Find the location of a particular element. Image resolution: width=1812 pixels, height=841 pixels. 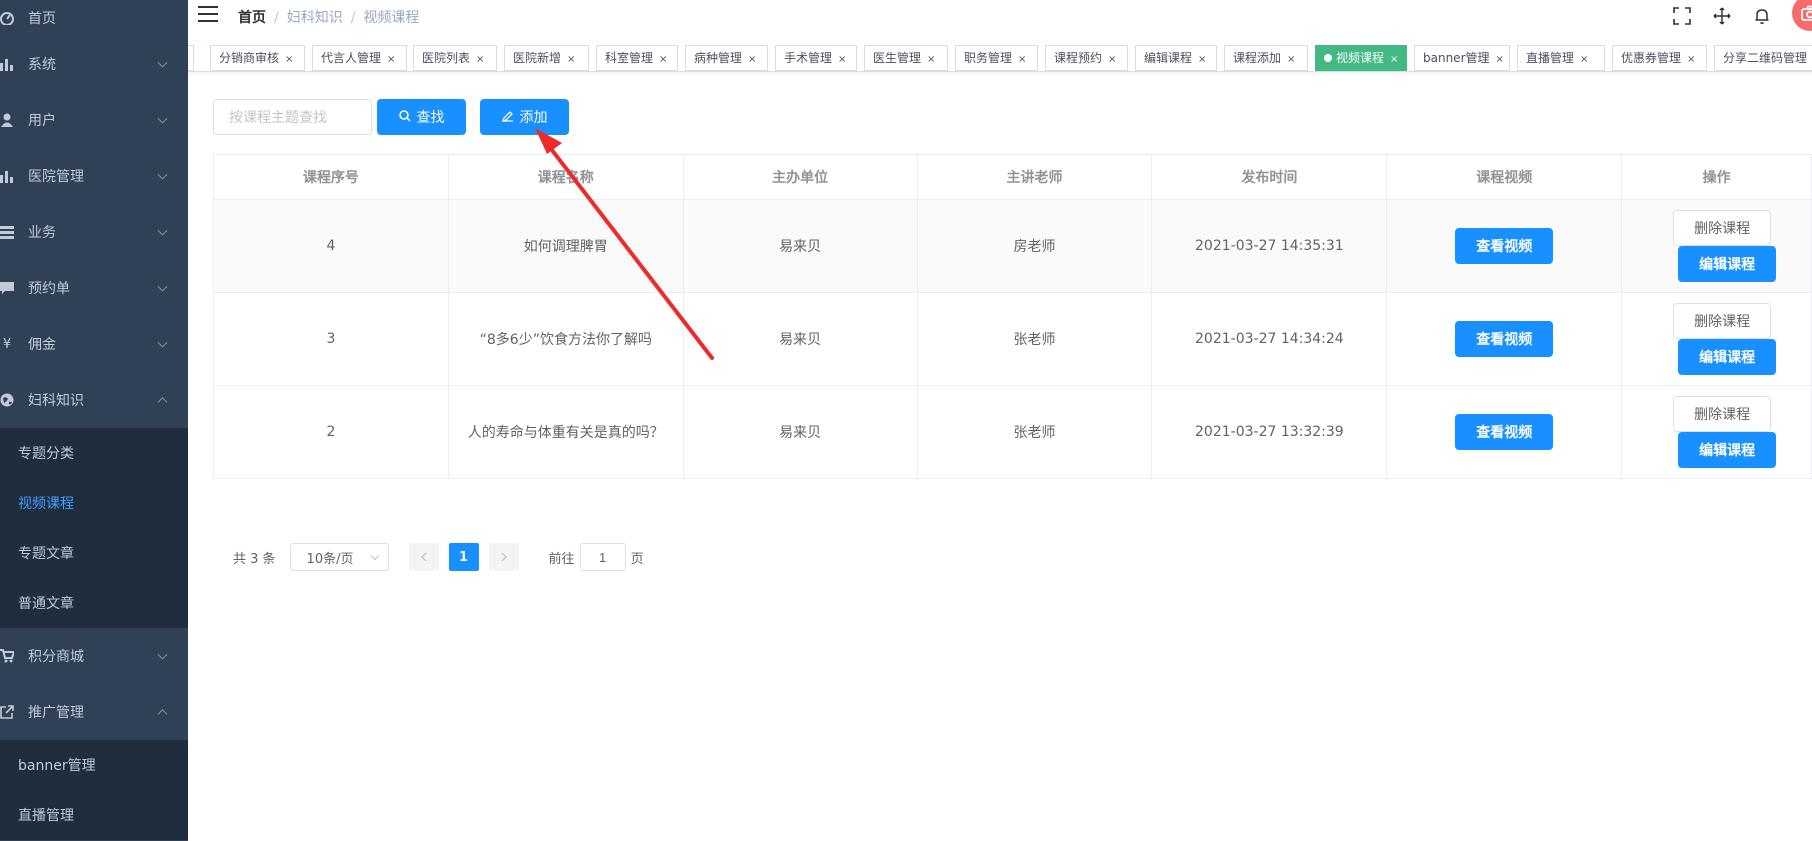

tag-item: banner管理 × is located at coordinates (1462, 58).